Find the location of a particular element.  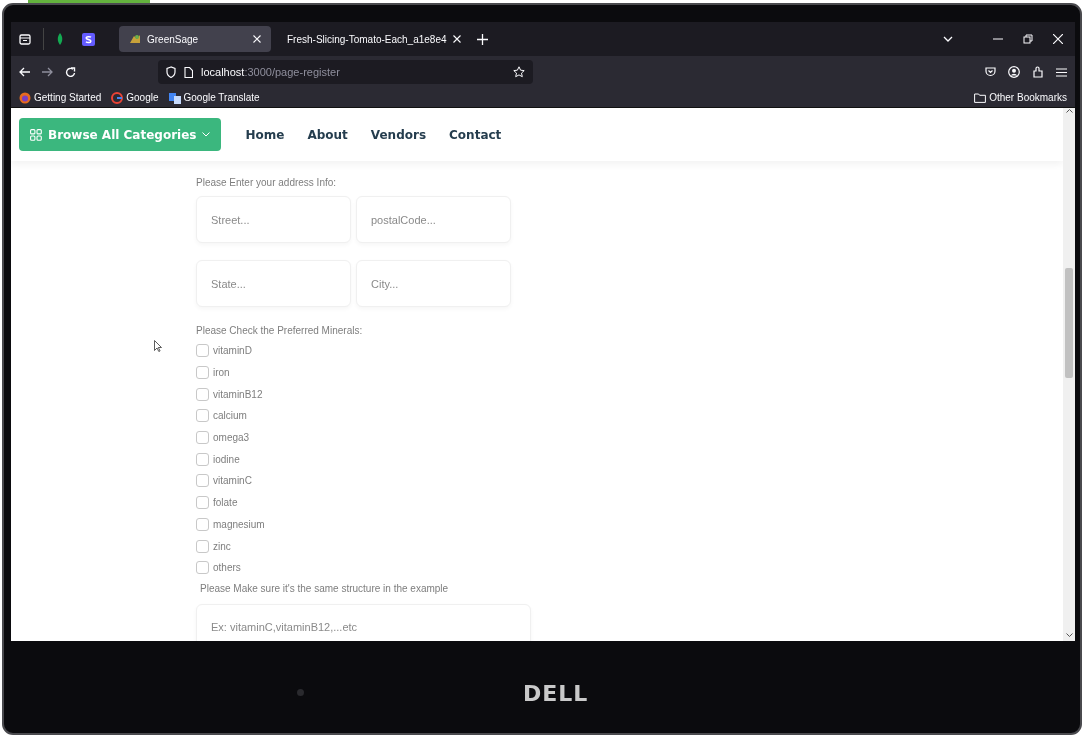

browser-tab: GreenSage is located at coordinates (195, 39).